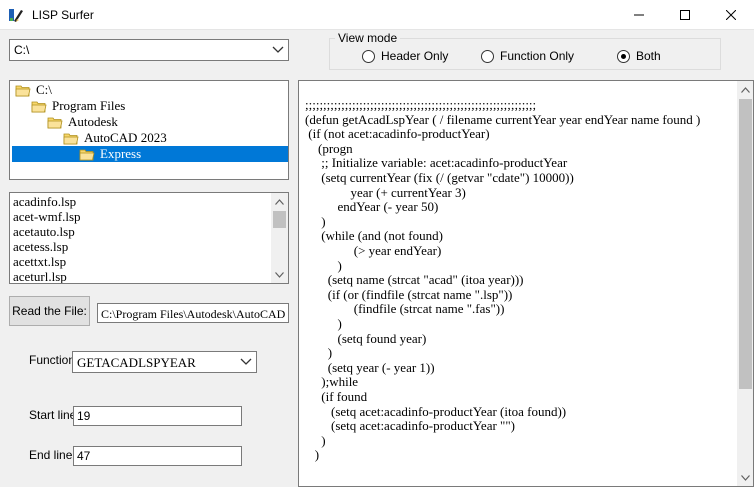 The image size is (754, 487). Describe the element at coordinates (336, 396) in the screenshot. I see `code-line: (if found` at that location.